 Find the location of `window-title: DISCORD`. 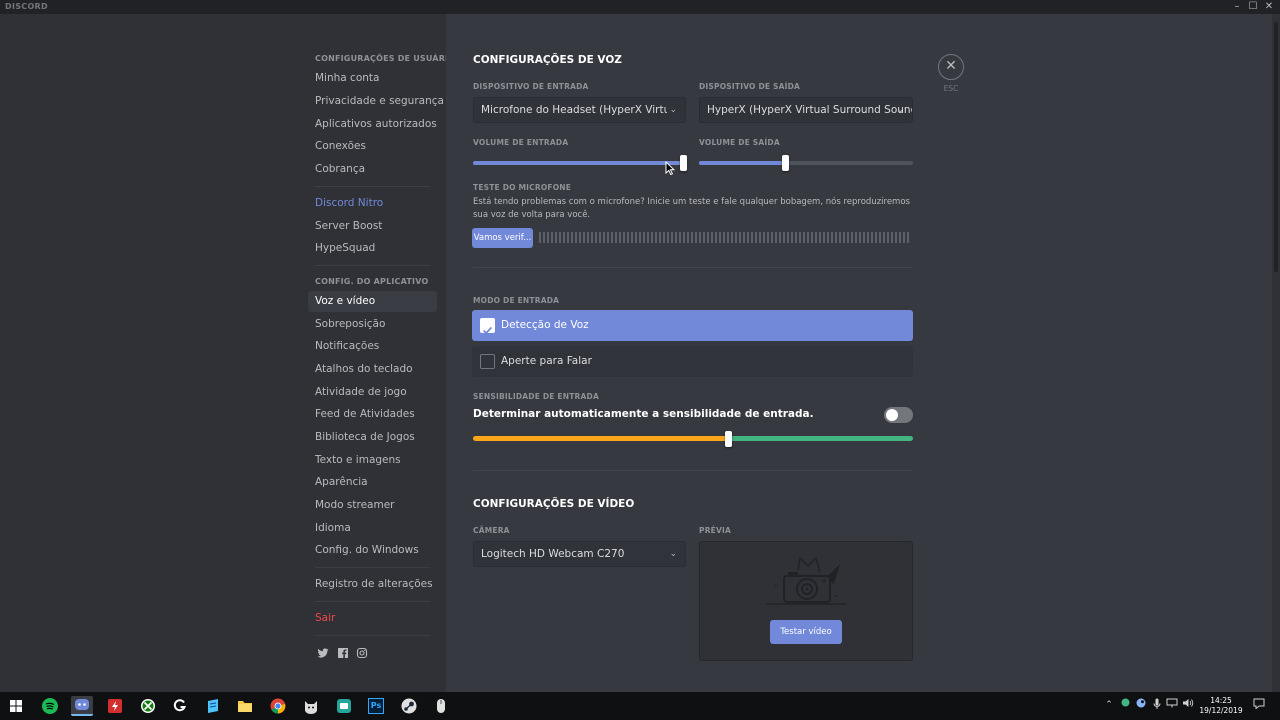

window-title: DISCORD is located at coordinates (26, 6).